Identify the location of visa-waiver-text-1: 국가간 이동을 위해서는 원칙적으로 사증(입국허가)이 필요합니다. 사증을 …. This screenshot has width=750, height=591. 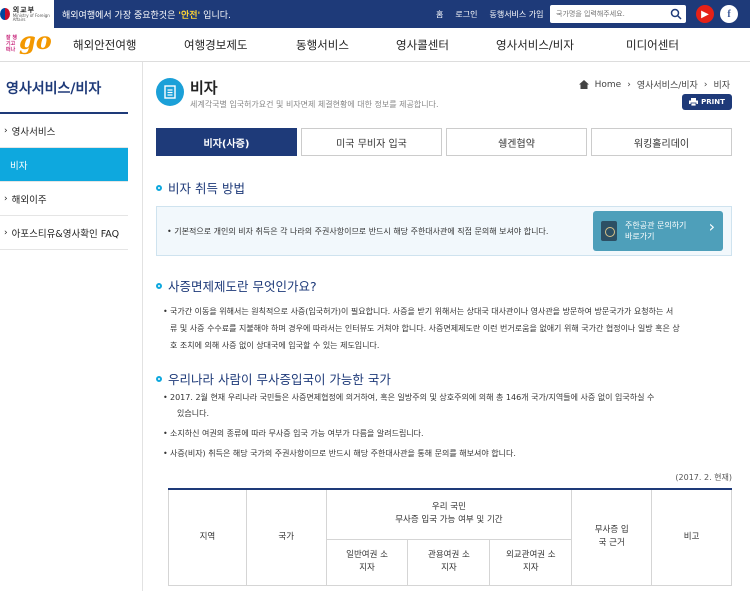
(418, 311).